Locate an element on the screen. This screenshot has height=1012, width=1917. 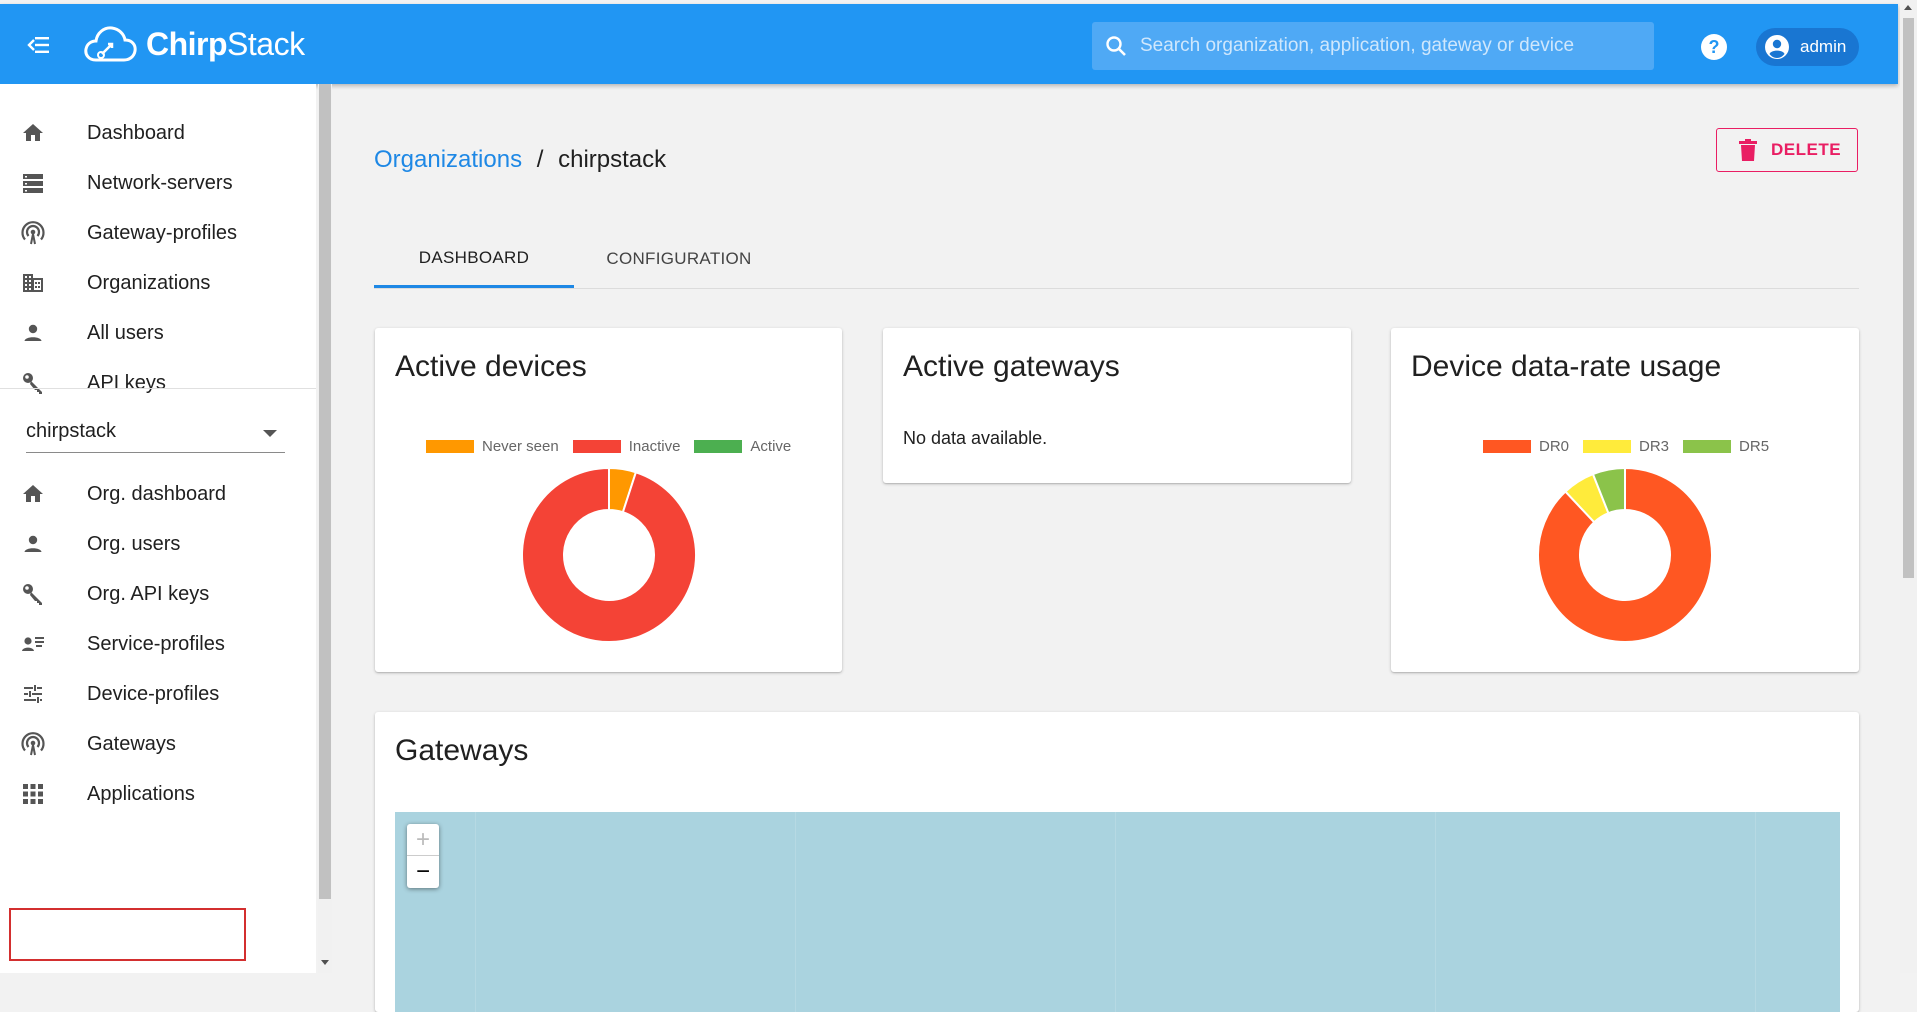
sidebar-item-api-keys: API keys is located at coordinates (158, 383).